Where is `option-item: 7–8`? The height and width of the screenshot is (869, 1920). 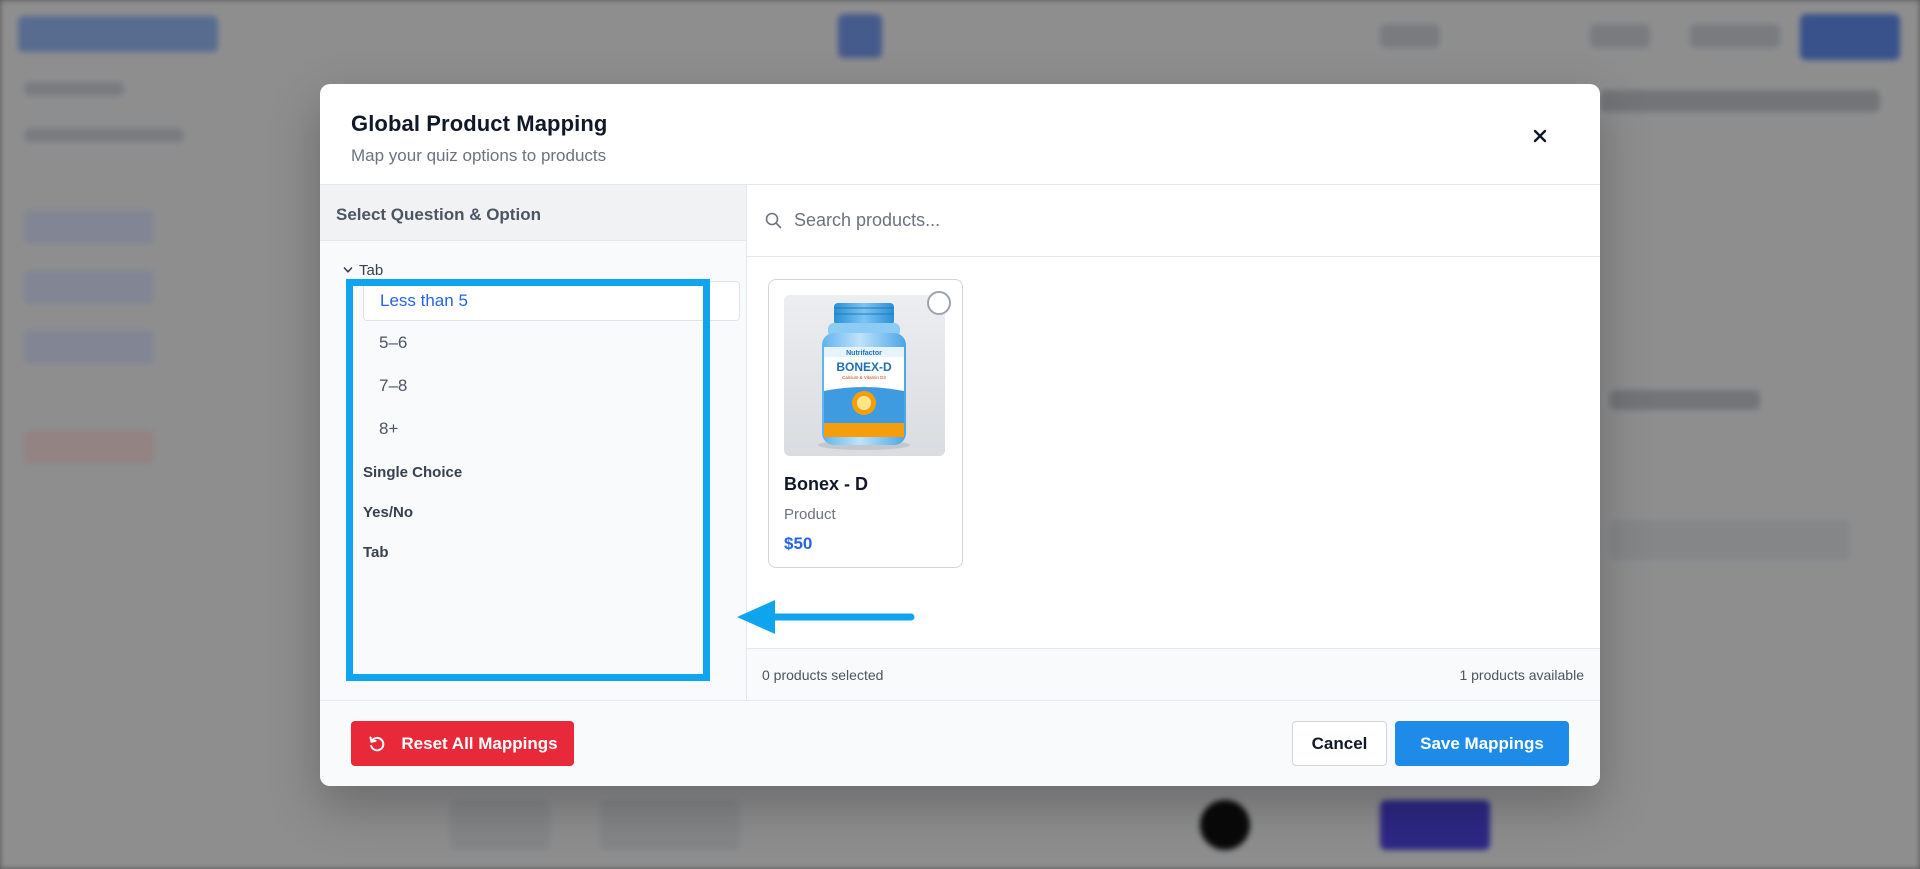
option-item: 7–8 is located at coordinates (551, 385).